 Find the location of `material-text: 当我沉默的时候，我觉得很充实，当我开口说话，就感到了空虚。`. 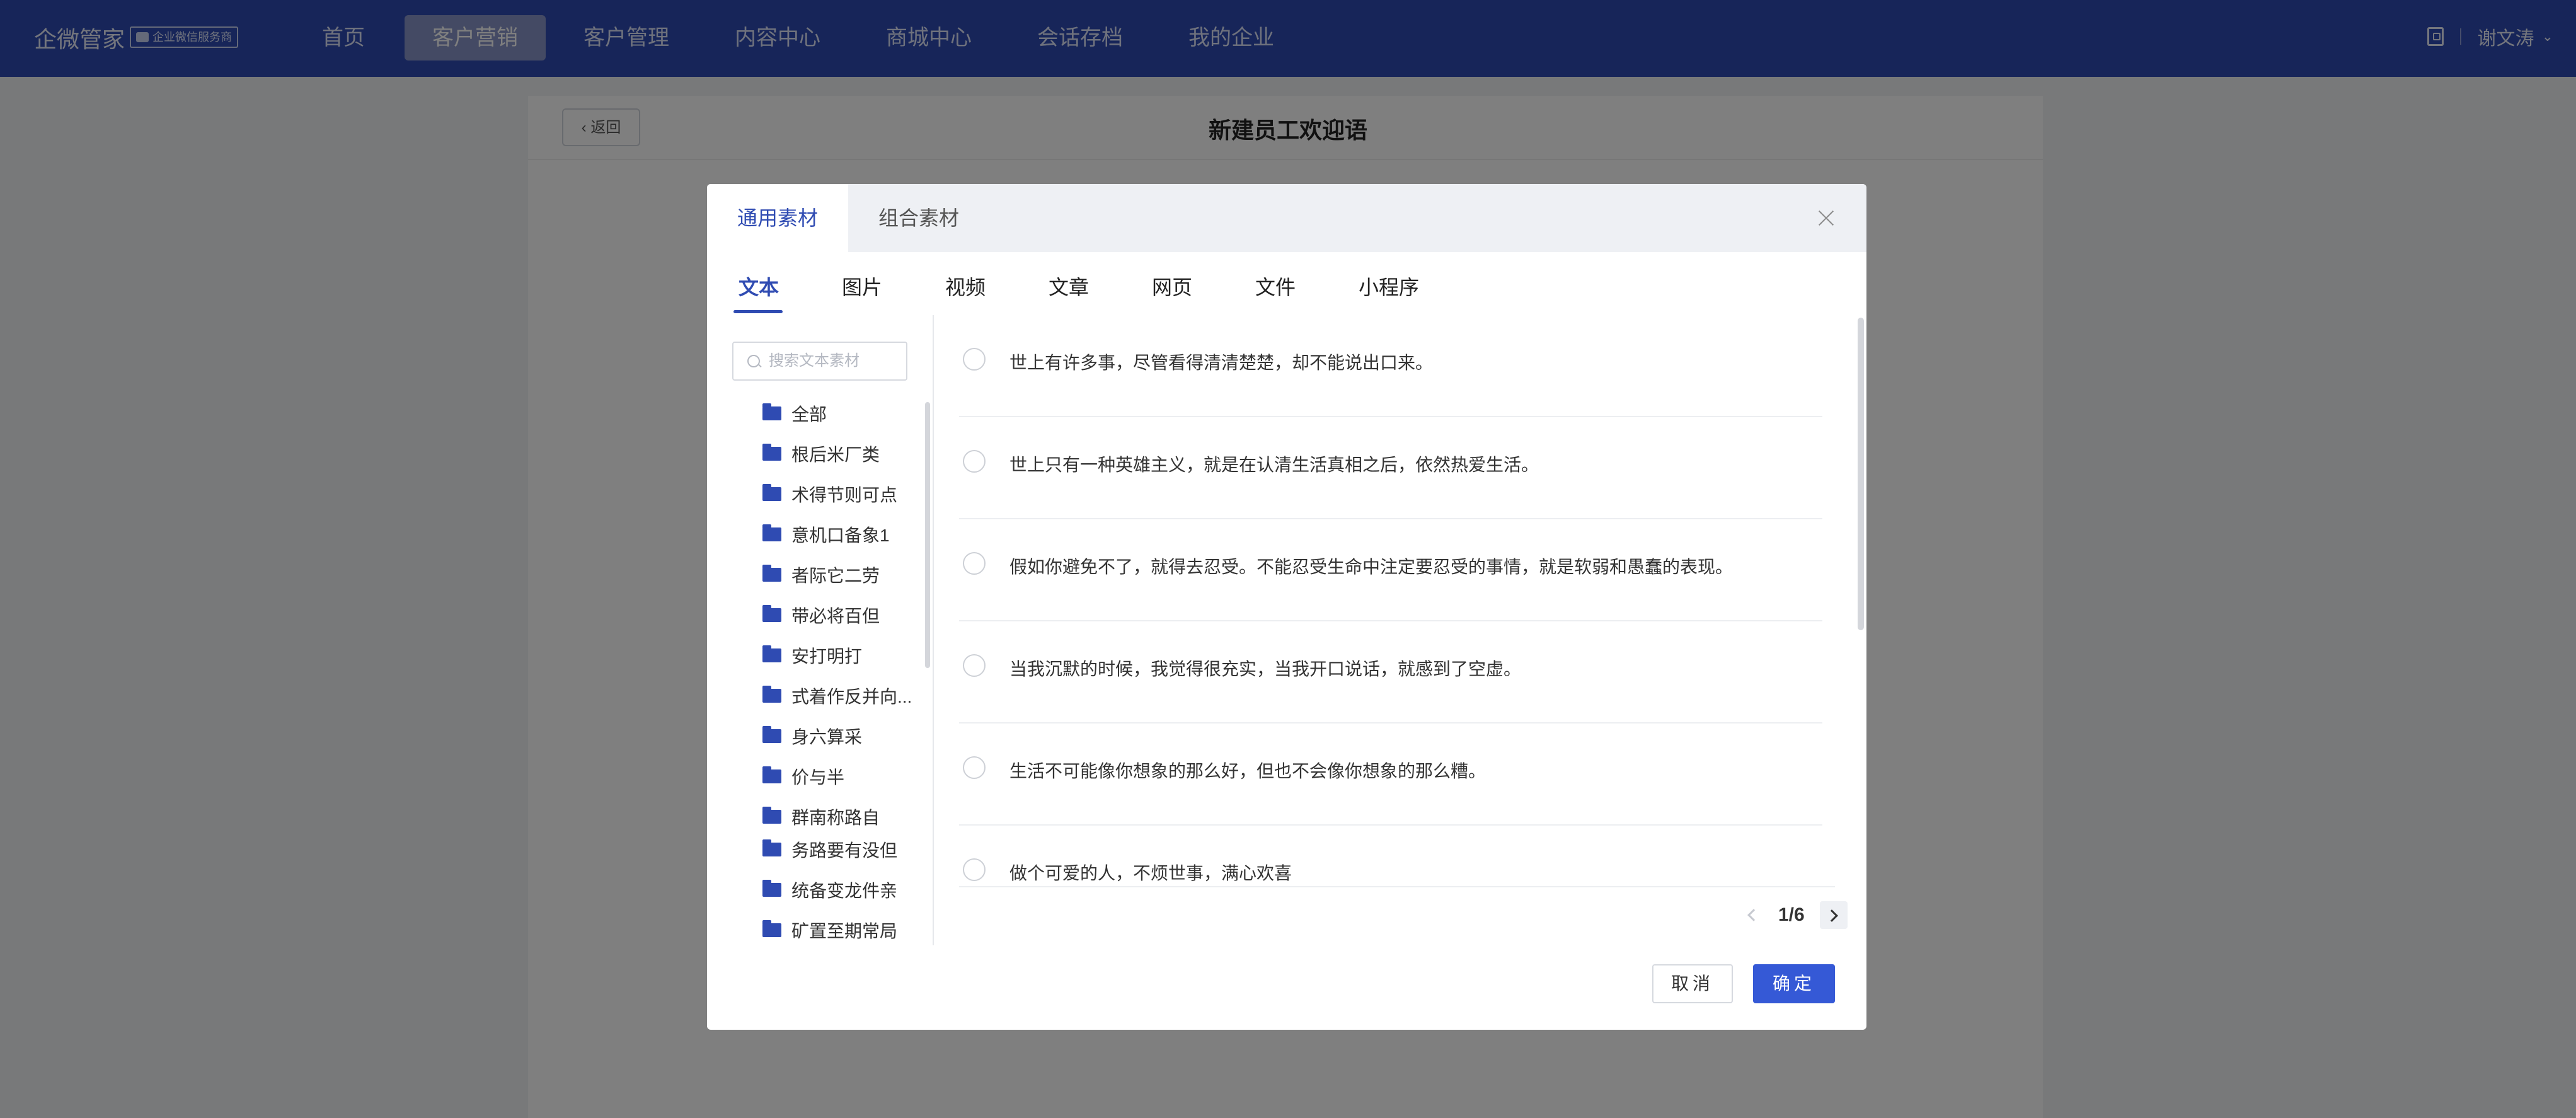

material-text: 当我沉默的时候，我觉得很充实，当我开口说话，就感到了空虚。 is located at coordinates (1265, 669).